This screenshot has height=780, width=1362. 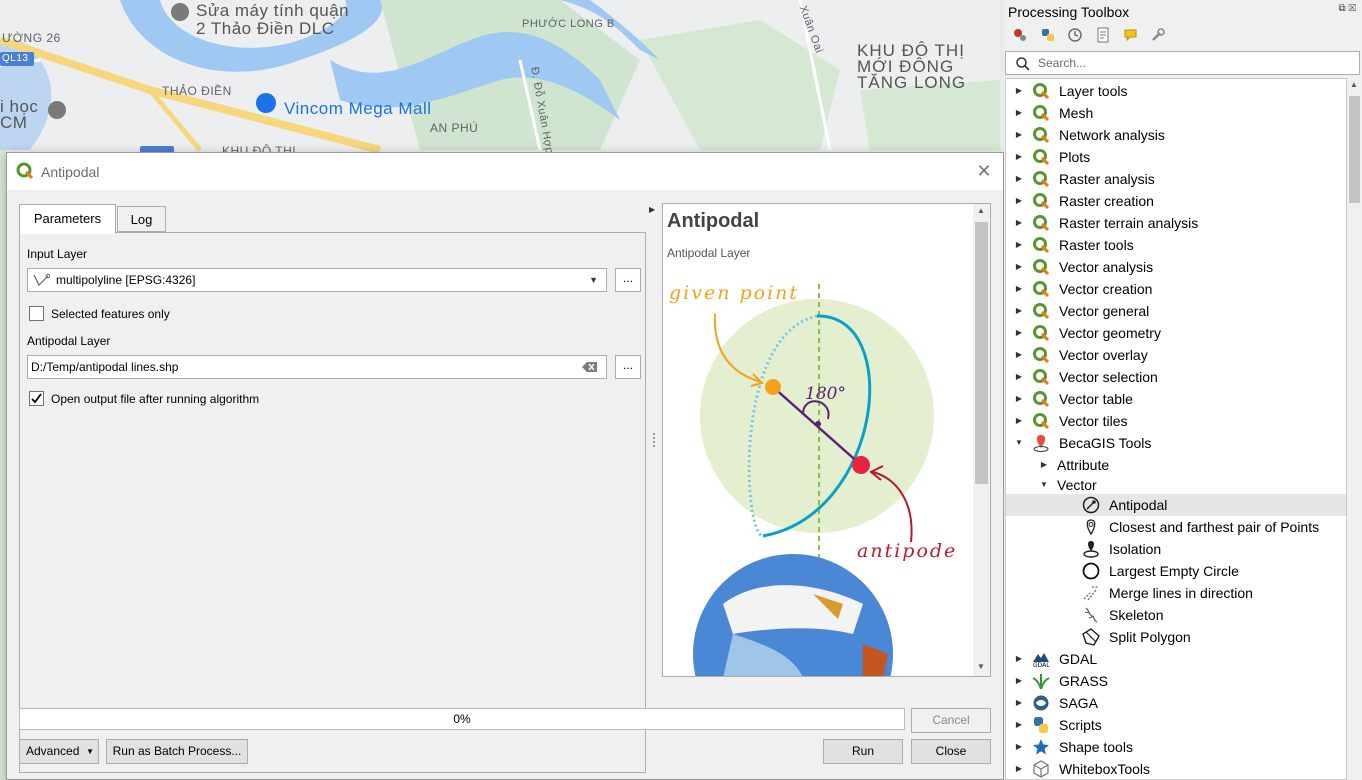 What do you see at coordinates (67, 219) in the screenshot?
I see `tab-parameters: Parameters` at bounding box center [67, 219].